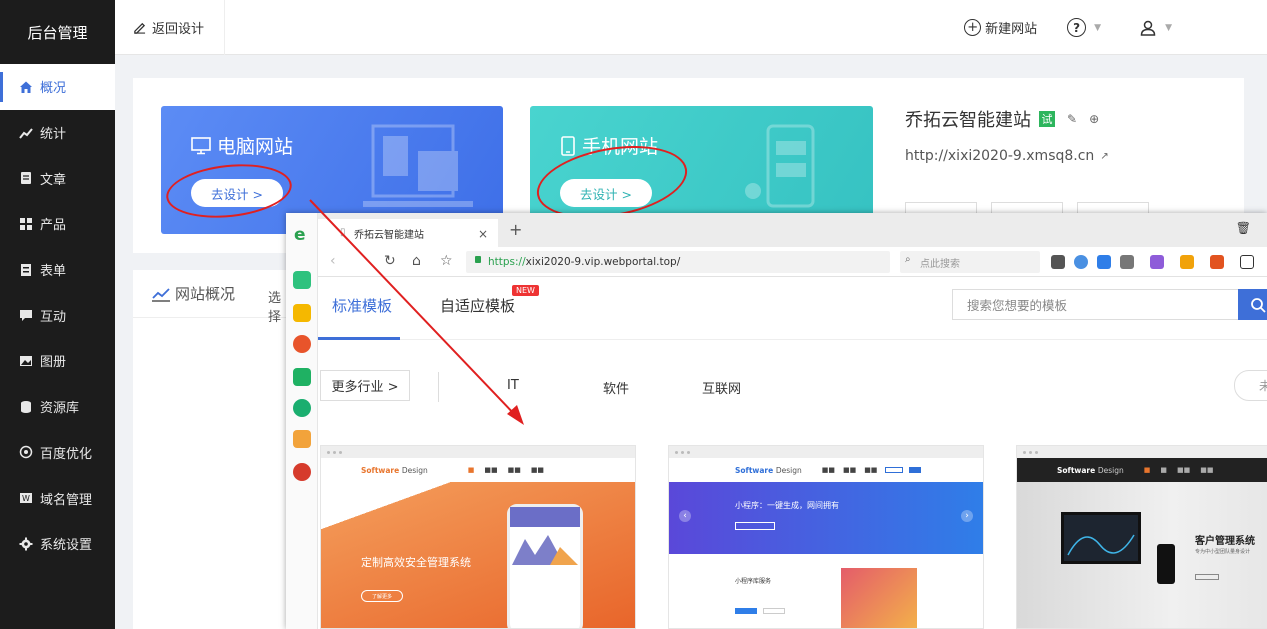 This screenshot has height=629, width=1267. Describe the element at coordinates (178, 29) in the screenshot. I see `back-to-design-label: 返回设计` at that location.